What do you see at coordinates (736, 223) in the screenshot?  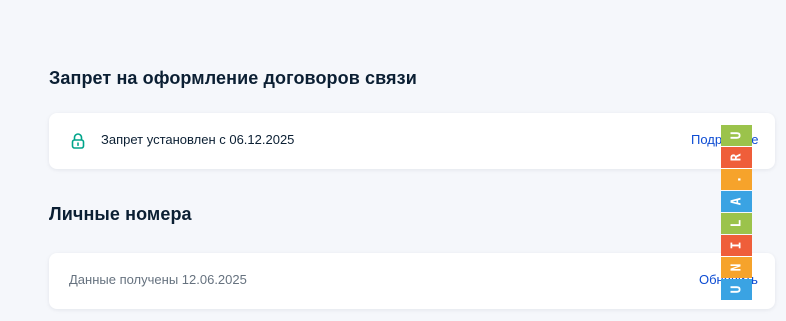 I see `watermark-cell: L` at bounding box center [736, 223].